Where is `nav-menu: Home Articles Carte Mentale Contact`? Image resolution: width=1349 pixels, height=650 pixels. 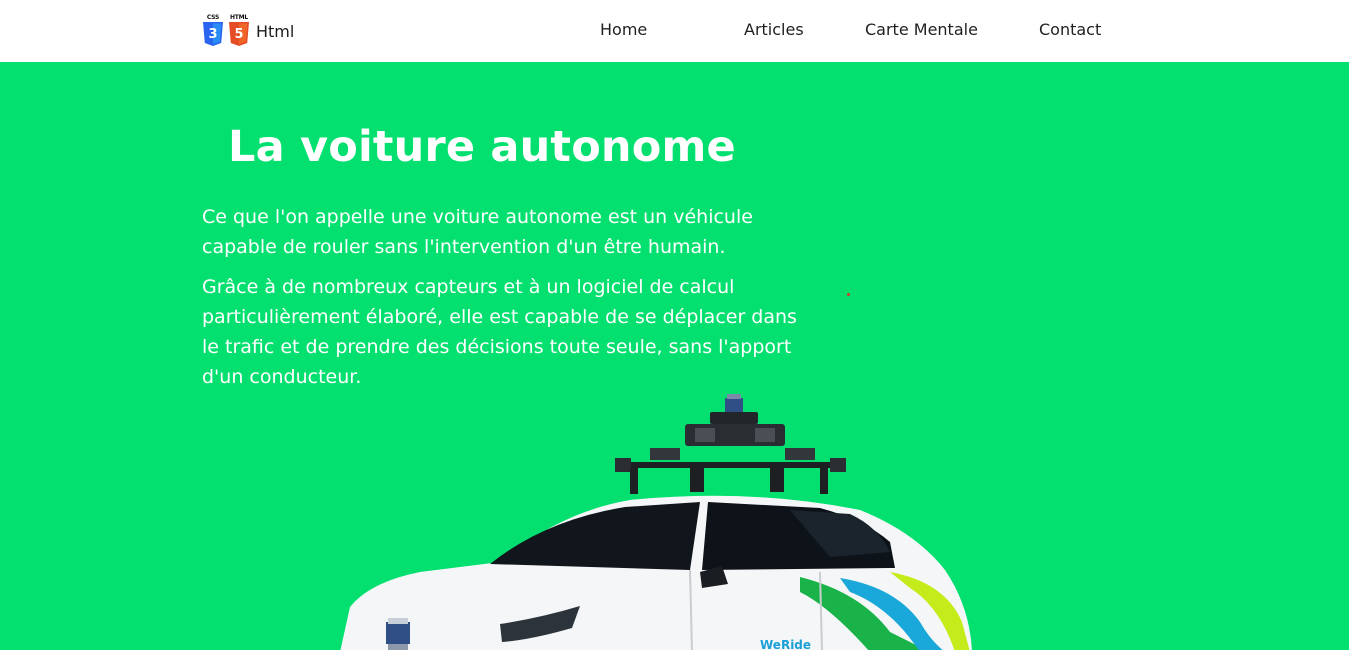 nav-menu: Home Articles Carte Mentale Contact is located at coordinates (674, 31).